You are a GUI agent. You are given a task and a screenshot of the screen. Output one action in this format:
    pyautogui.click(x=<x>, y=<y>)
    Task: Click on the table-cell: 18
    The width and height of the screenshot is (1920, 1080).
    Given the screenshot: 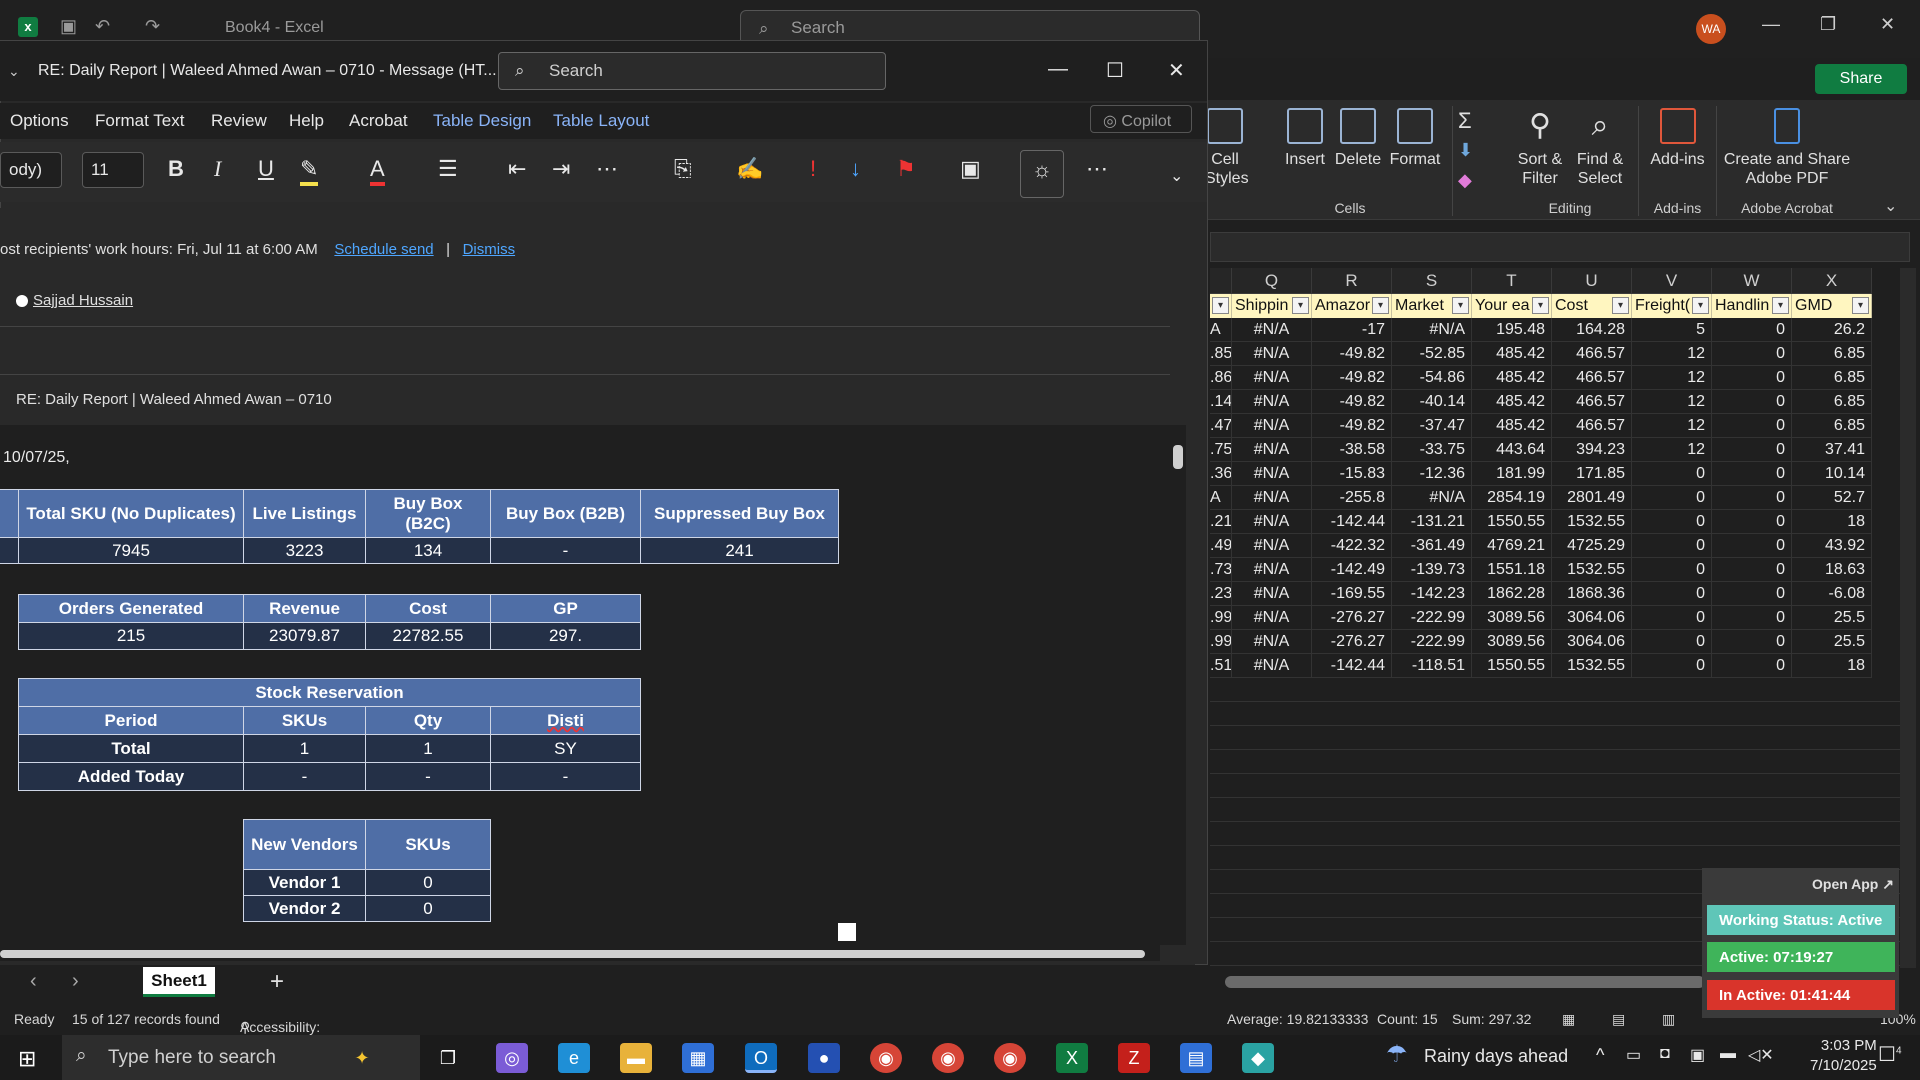 What is the action you would take?
    pyautogui.click(x=1832, y=522)
    